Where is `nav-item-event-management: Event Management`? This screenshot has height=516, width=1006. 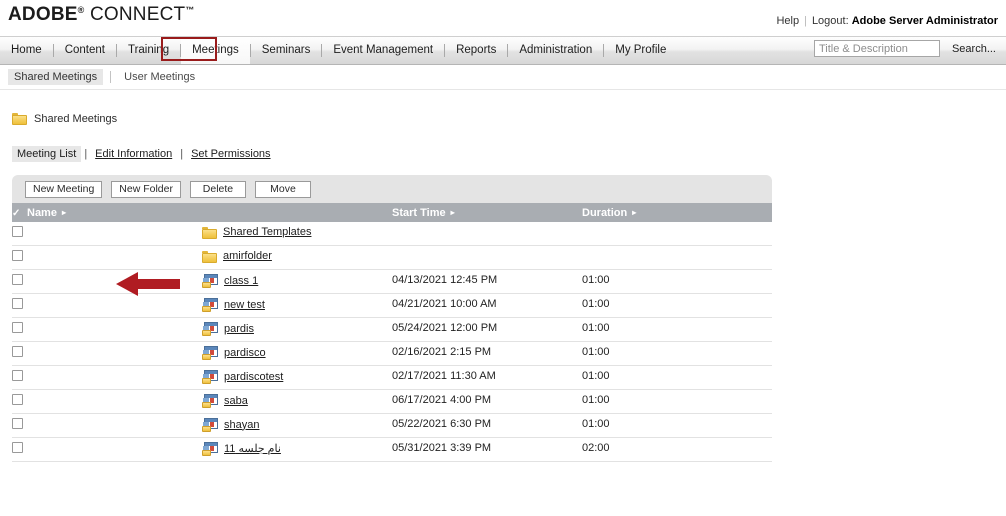 nav-item-event-management: Event Management is located at coordinates (383, 50).